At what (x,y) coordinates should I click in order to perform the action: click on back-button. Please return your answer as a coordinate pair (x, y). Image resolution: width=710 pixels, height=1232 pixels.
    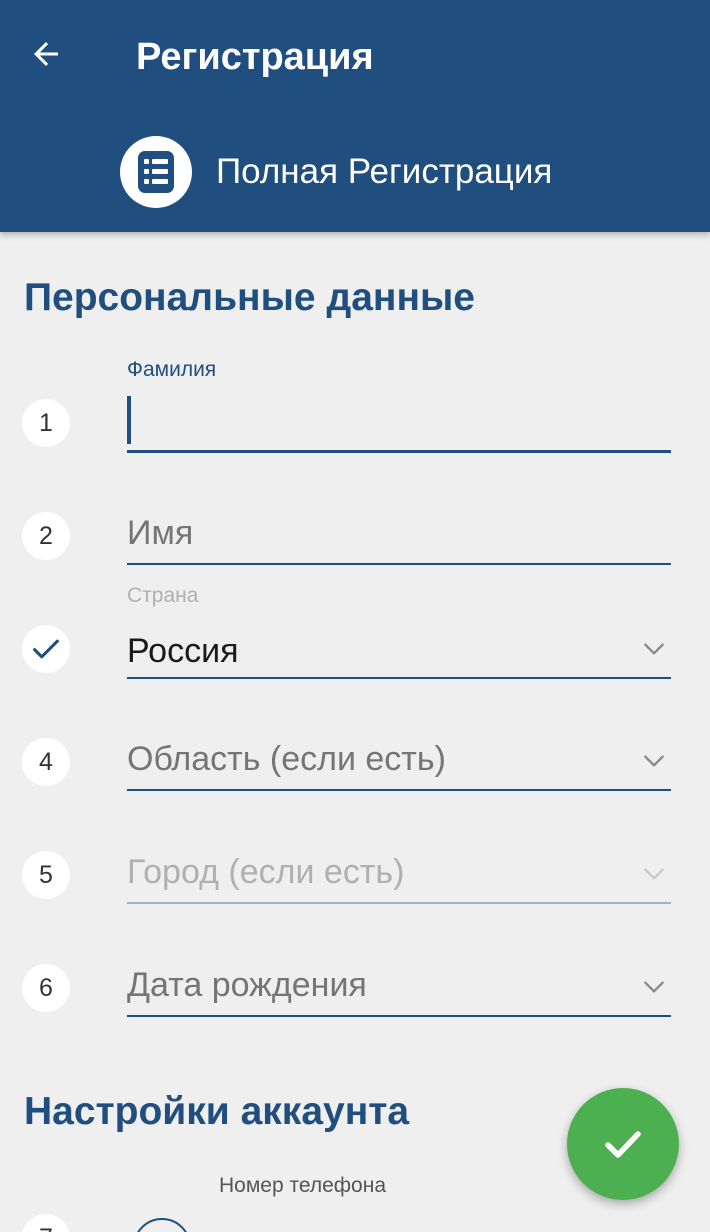
    Looking at the image, I should click on (46, 54).